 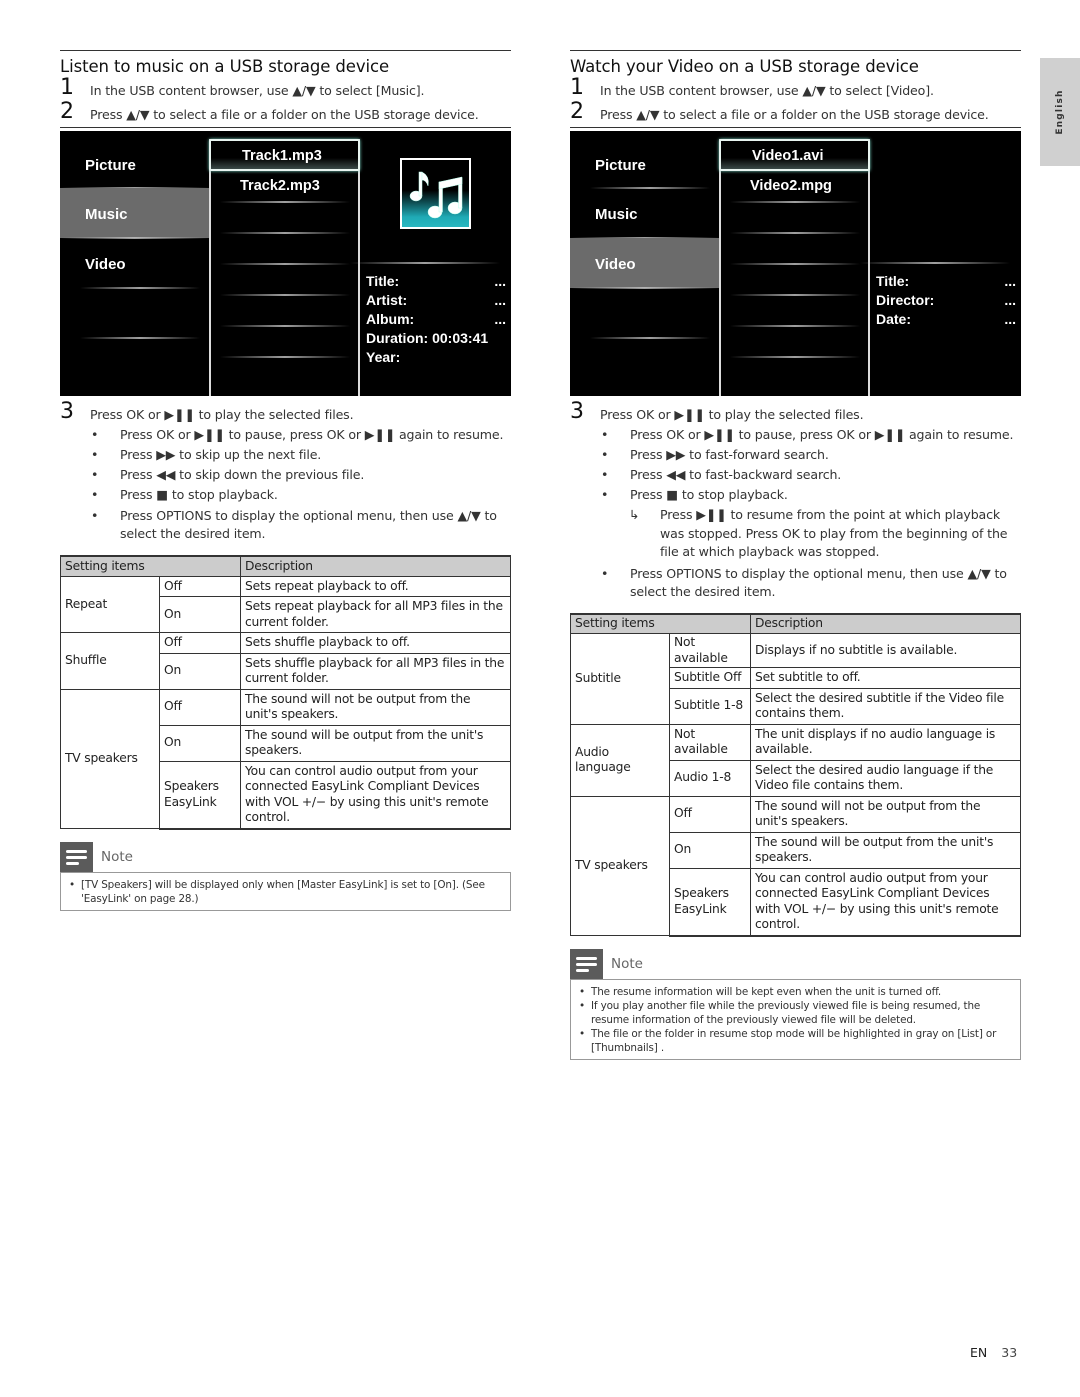 What do you see at coordinates (620, 679) in the screenshot?
I see `setting-item: Subtitle` at bounding box center [620, 679].